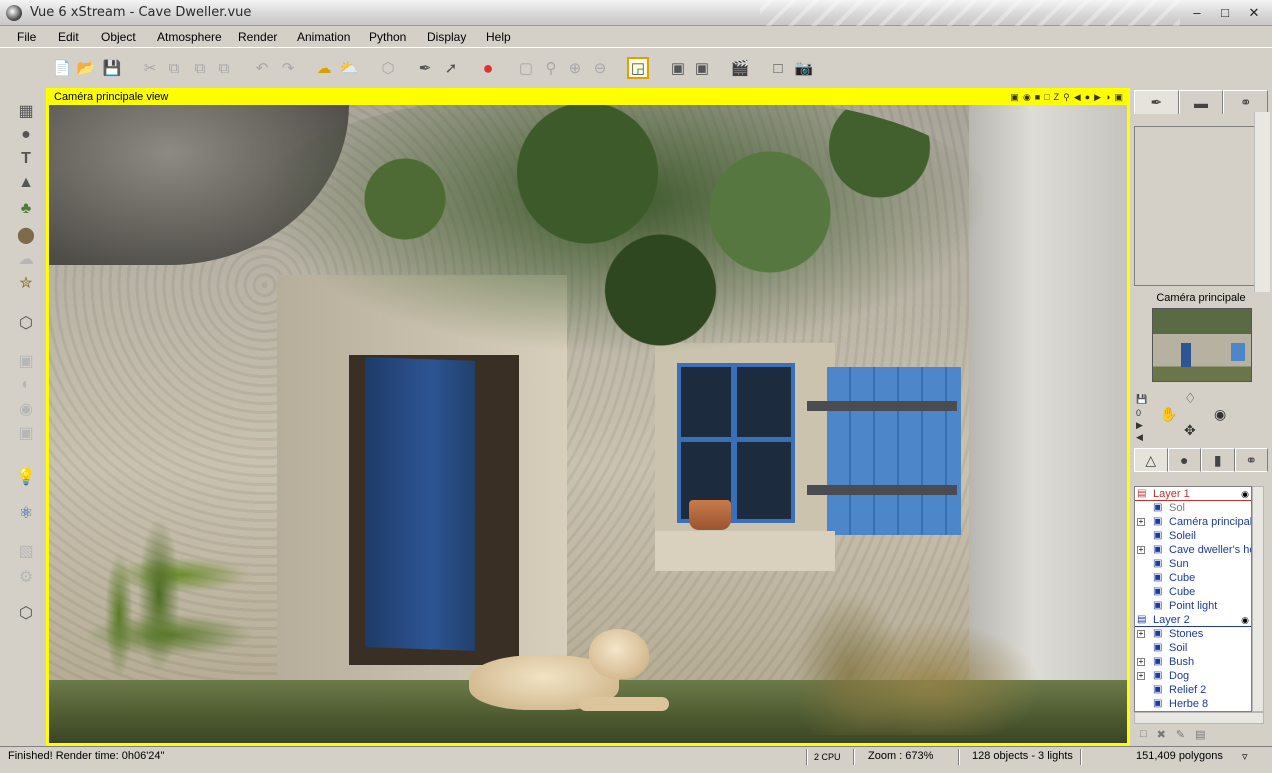 This screenshot has height=773, width=1272. What do you see at coordinates (26, 323) in the screenshot?
I see `object-library-icon: ⬡` at bounding box center [26, 323].